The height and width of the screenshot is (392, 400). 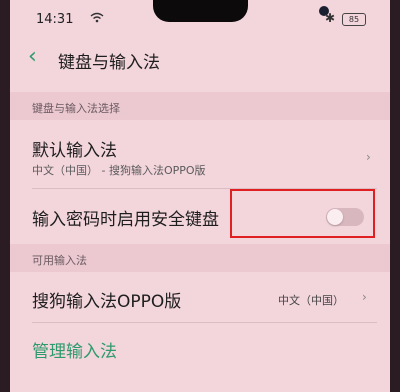 I want to click on available-ime-title: 搜狗输入法OPPO版, so click(x=107, y=302).